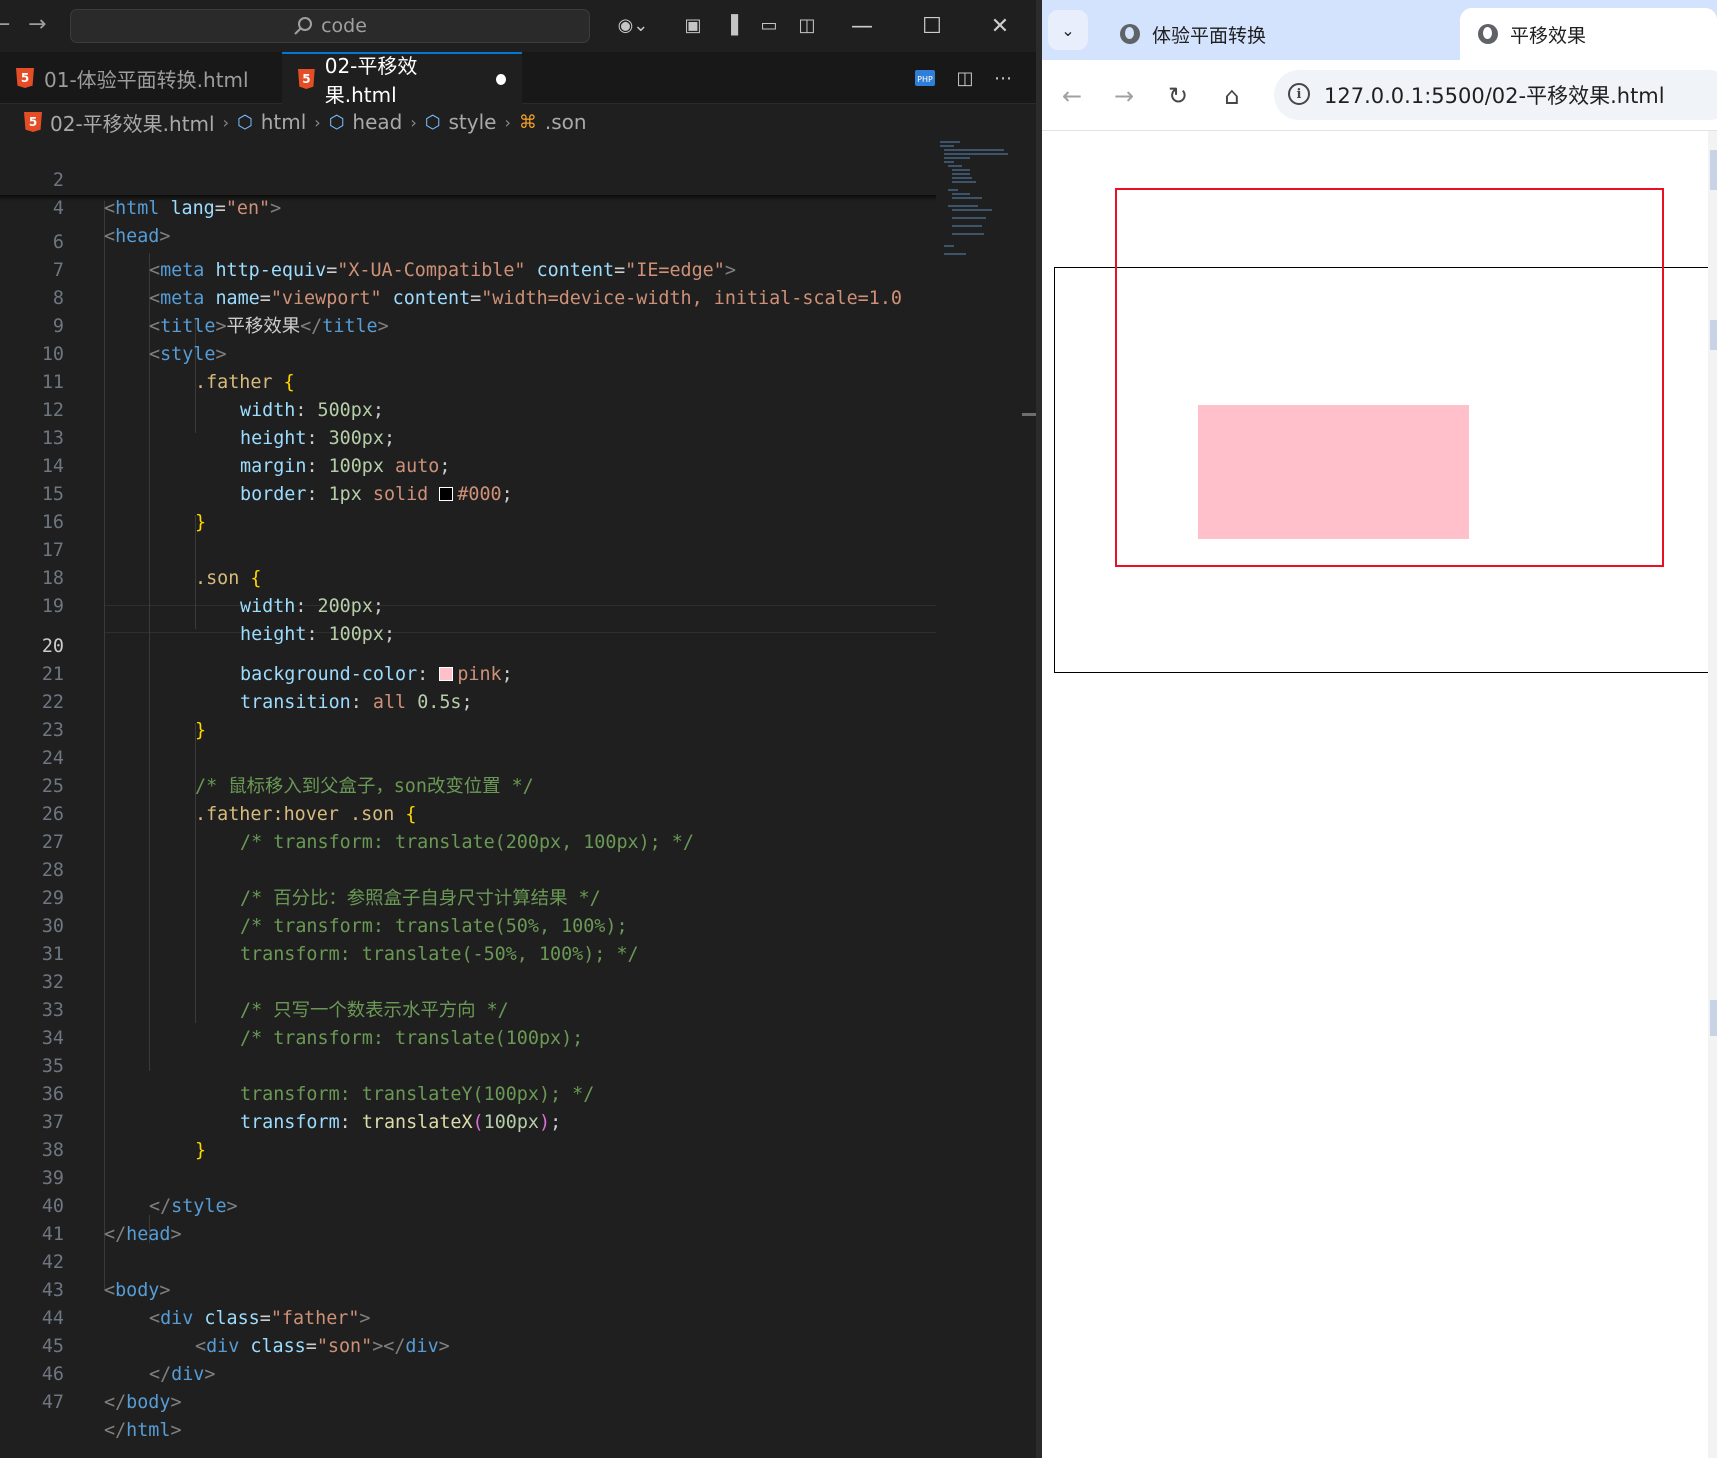 Image resolution: width=1717 pixels, height=1458 pixels. What do you see at coordinates (468, 785) in the screenshot?
I see `code-line: 25 .father:hover .son {` at bounding box center [468, 785].